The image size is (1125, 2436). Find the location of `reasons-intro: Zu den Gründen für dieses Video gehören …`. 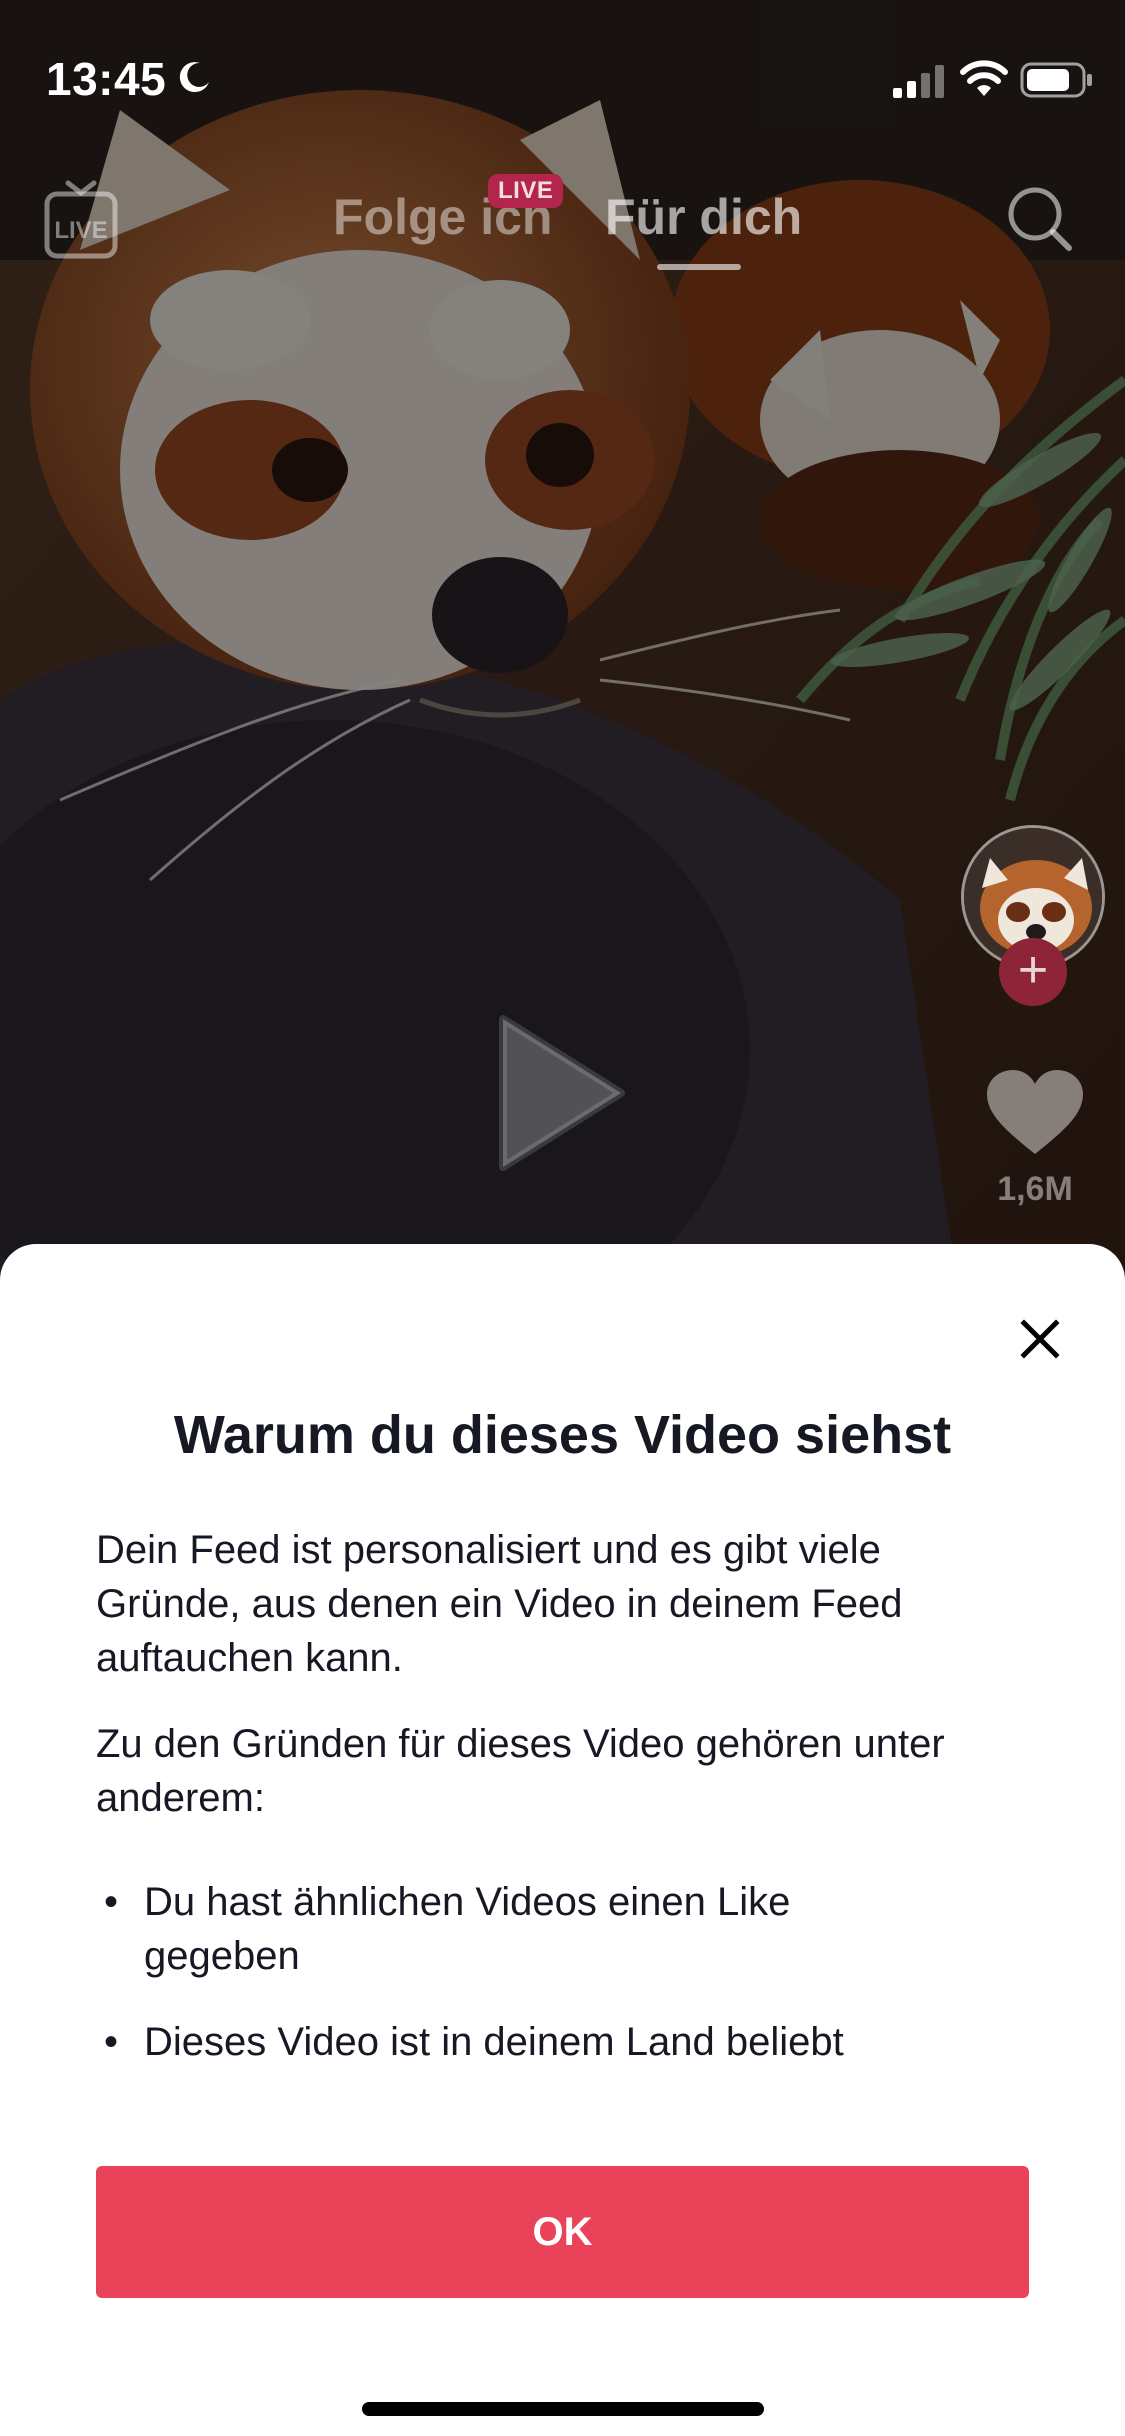

reasons-intro: Zu den Gründen für dieses Video gehören … is located at coordinates (520, 1771).